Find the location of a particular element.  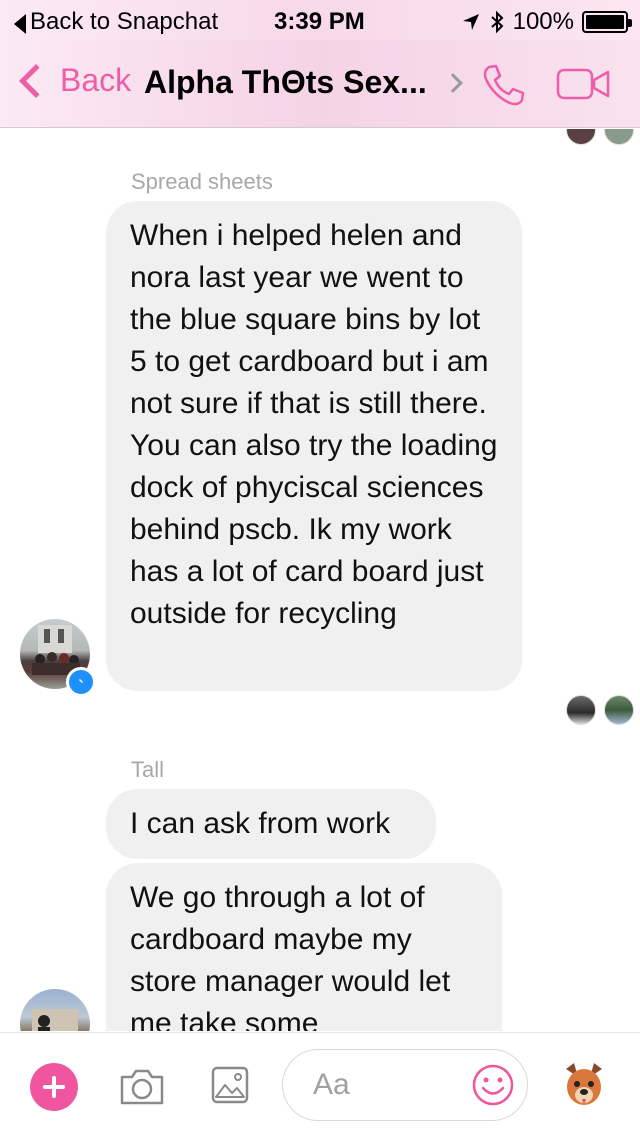

chevron-right-icon is located at coordinates (453, 83).